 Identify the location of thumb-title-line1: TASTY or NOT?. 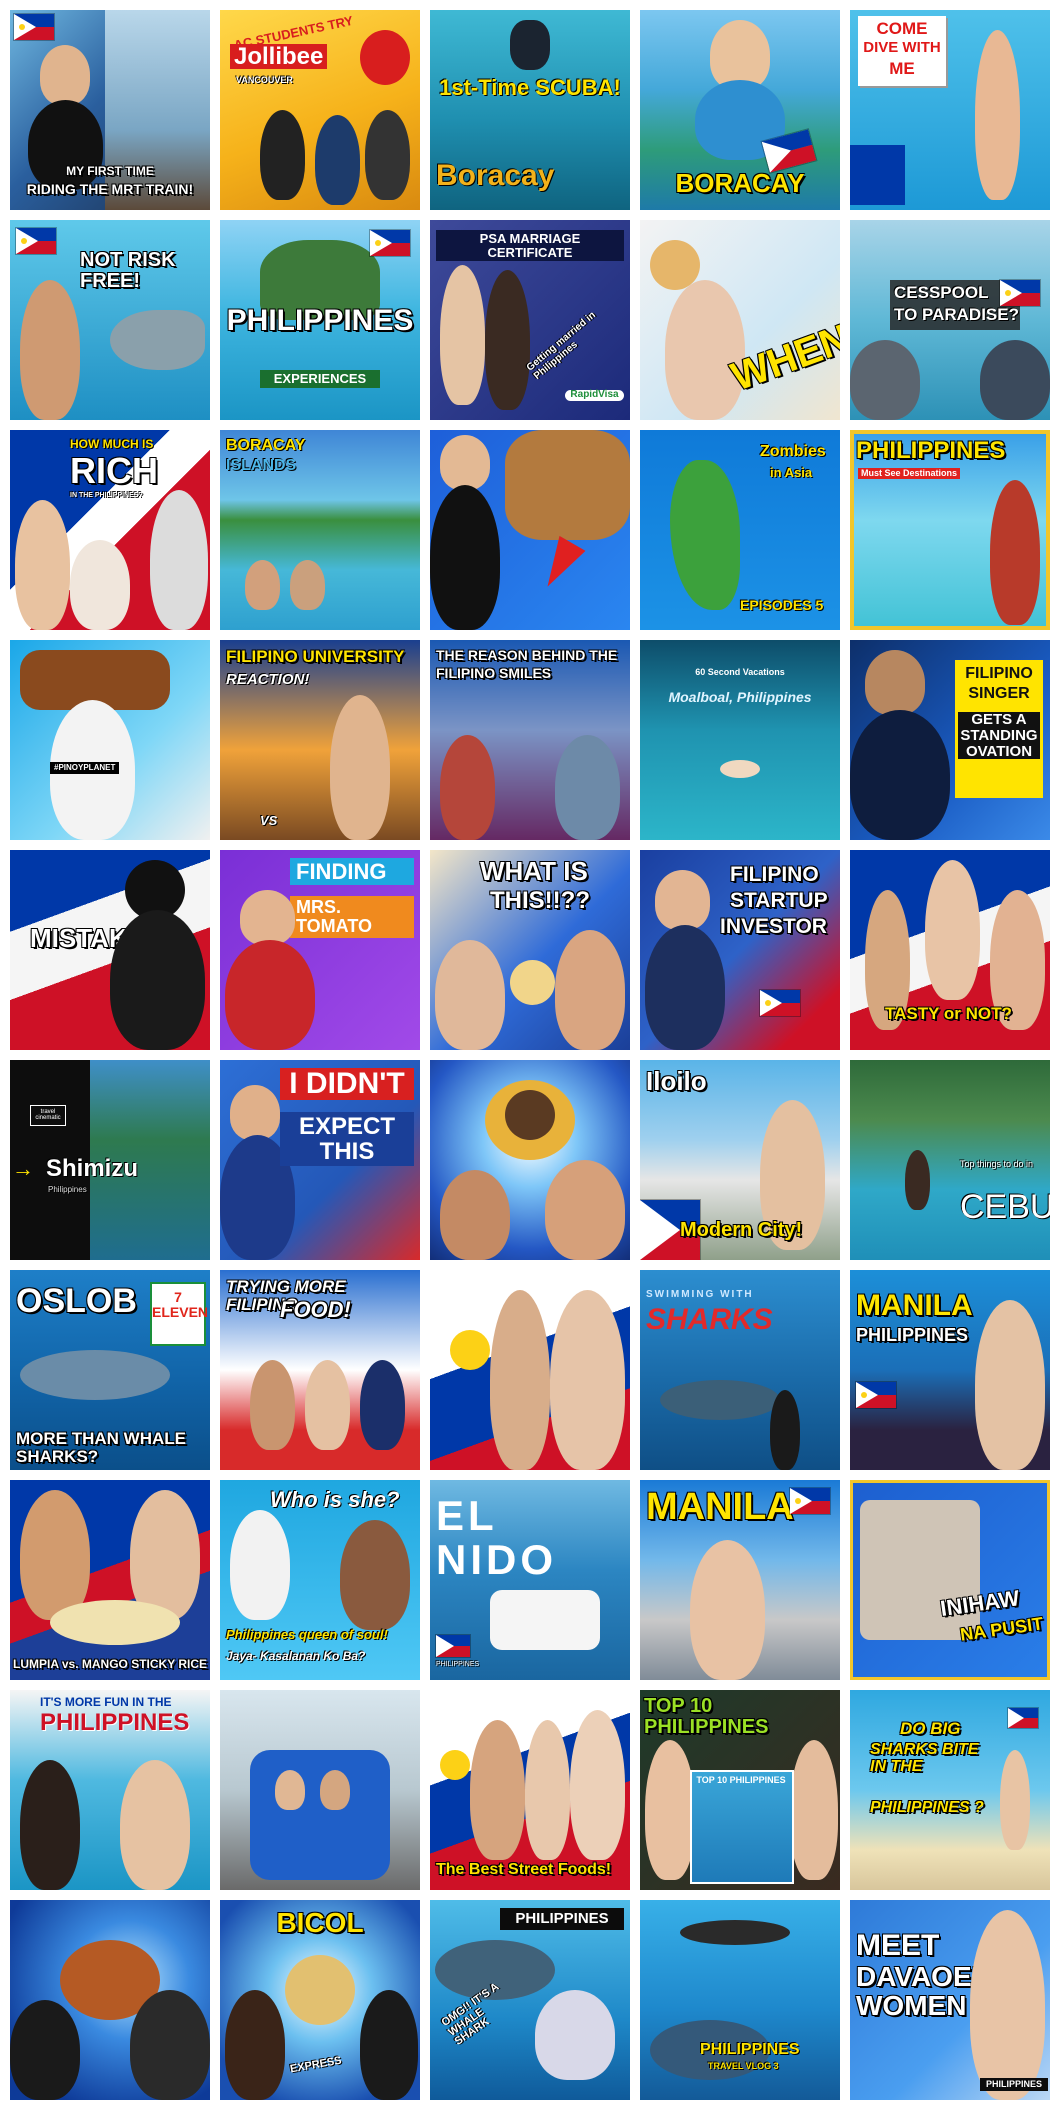
(948, 1013).